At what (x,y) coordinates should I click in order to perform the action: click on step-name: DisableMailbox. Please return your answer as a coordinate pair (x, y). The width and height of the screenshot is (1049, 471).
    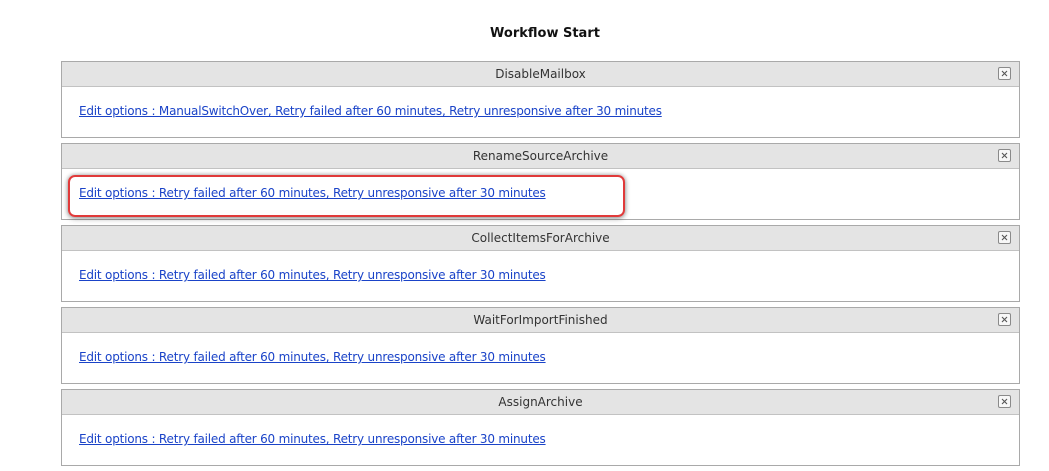
    Looking at the image, I should click on (540, 74).